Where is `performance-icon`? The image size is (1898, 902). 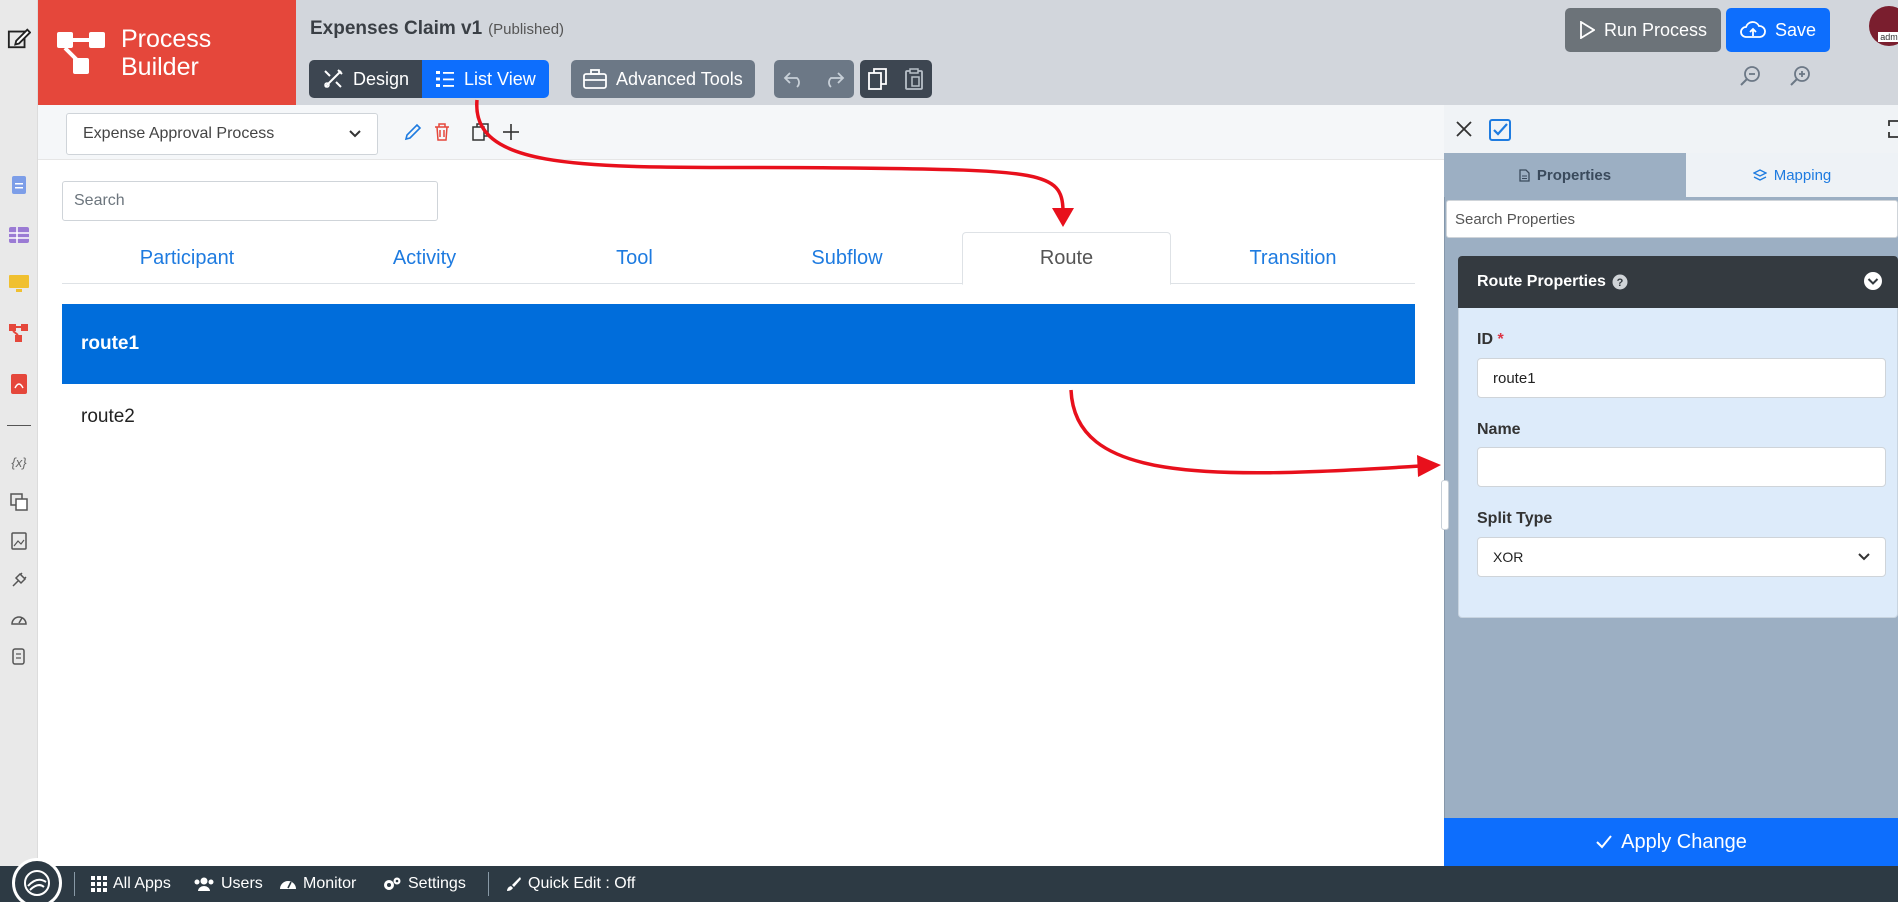
performance-icon is located at coordinates (19, 619).